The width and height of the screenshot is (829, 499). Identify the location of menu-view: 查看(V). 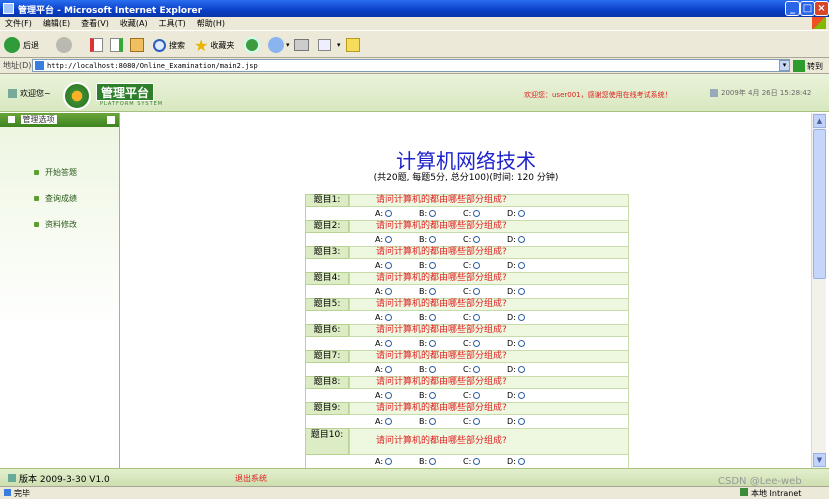
(95, 23).